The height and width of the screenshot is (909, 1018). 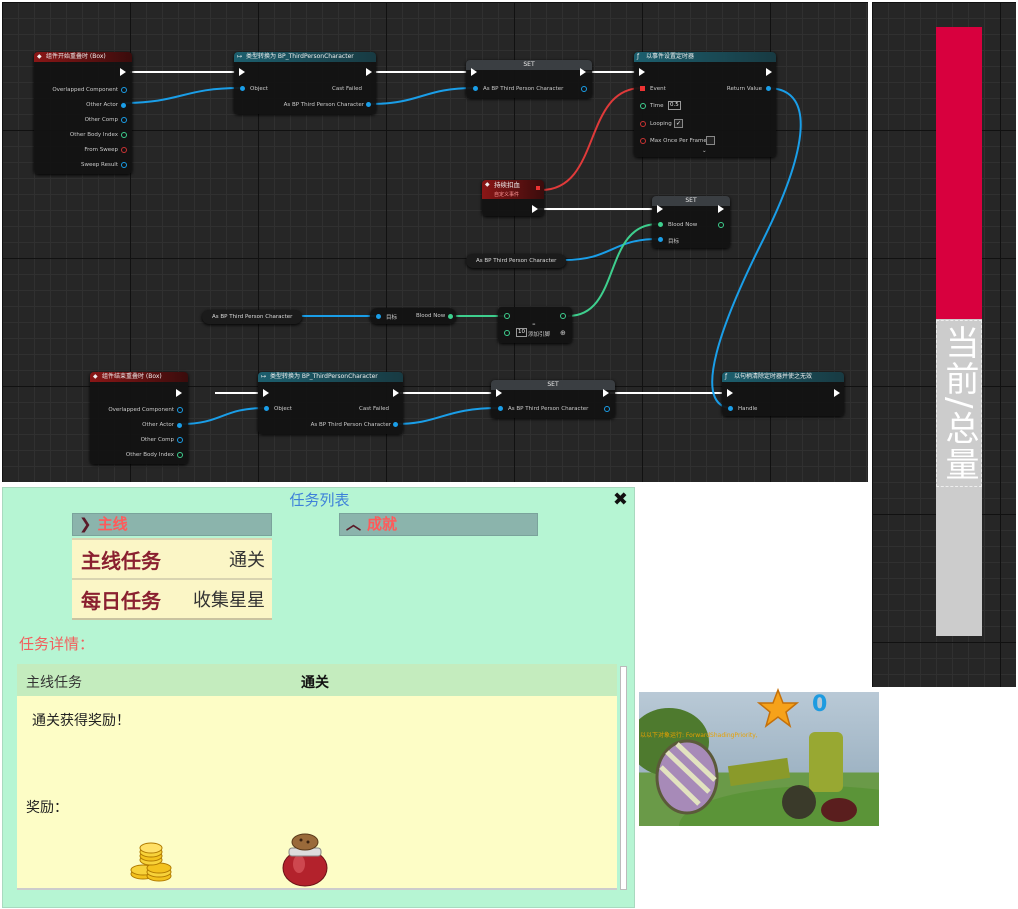 What do you see at coordinates (151, 862) in the screenshot?
I see `coins-icon` at bounding box center [151, 862].